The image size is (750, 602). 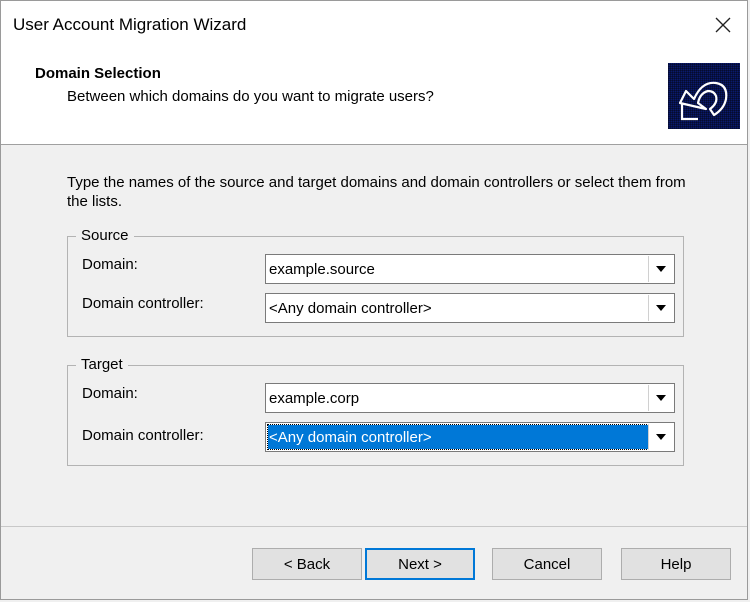 I want to click on migration-arrow-icon, so click(x=704, y=96).